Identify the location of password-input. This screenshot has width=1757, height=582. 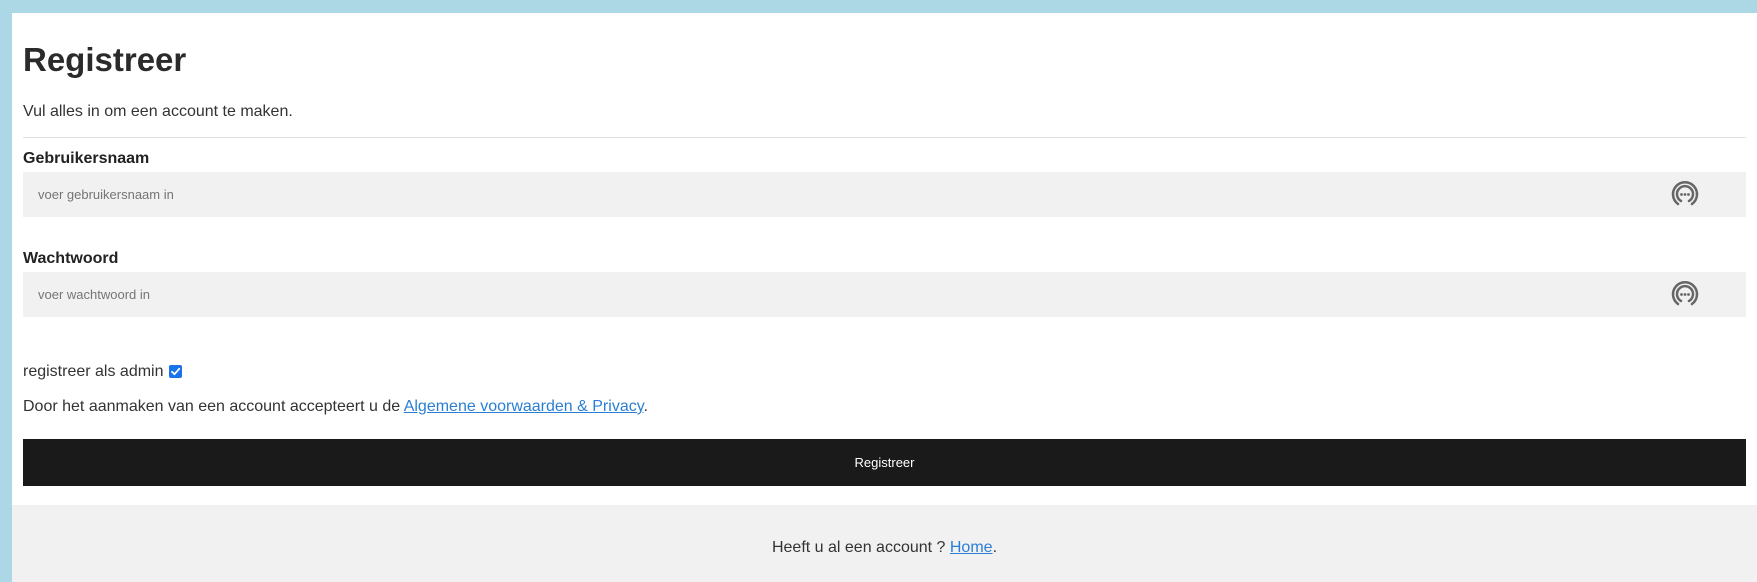
(833, 294).